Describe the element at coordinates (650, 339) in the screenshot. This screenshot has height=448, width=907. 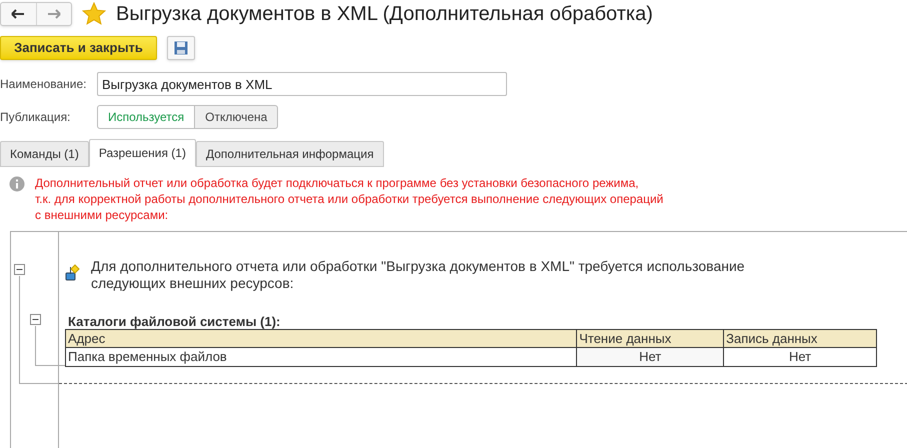
I see `column-header: Чтение данных` at that location.